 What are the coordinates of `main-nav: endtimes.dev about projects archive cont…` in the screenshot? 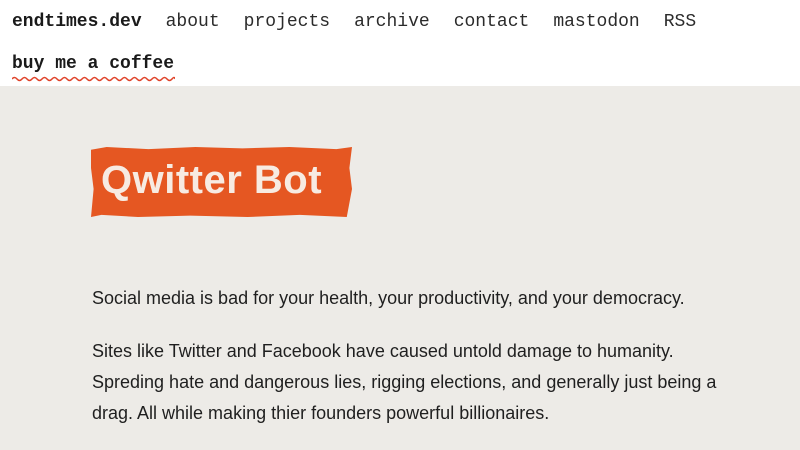 It's located at (366, 22).